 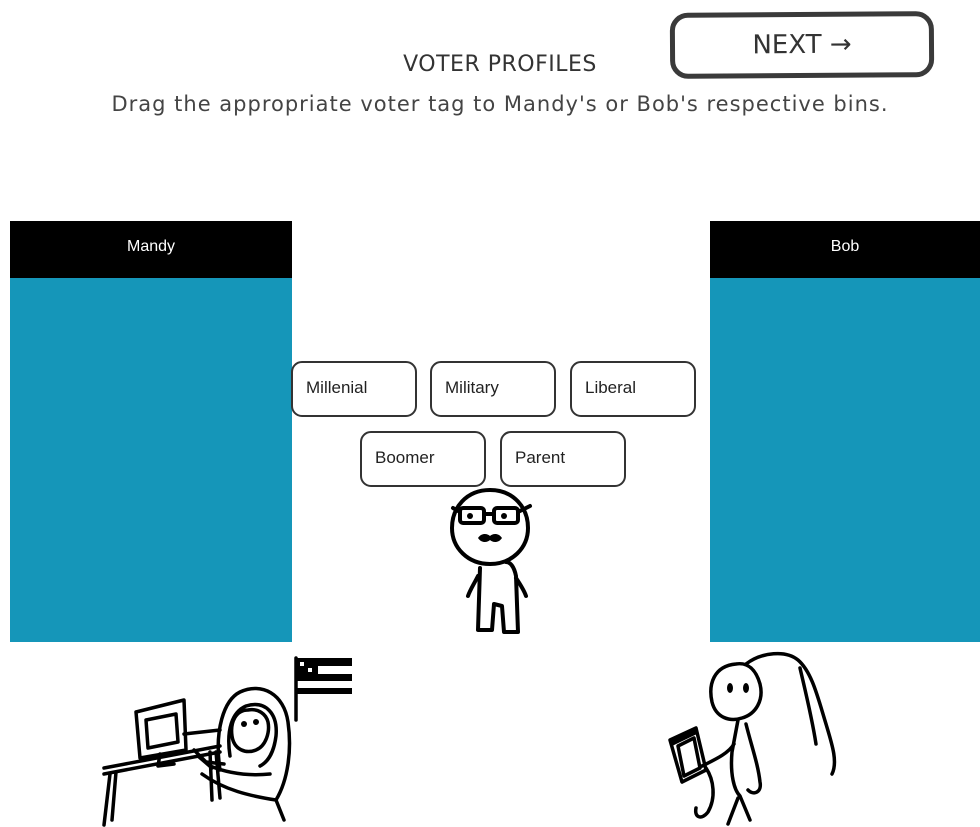 What do you see at coordinates (151, 249) in the screenshot?
I see `mandy-bin-header: Mandy` at bounding box center [151, 249].